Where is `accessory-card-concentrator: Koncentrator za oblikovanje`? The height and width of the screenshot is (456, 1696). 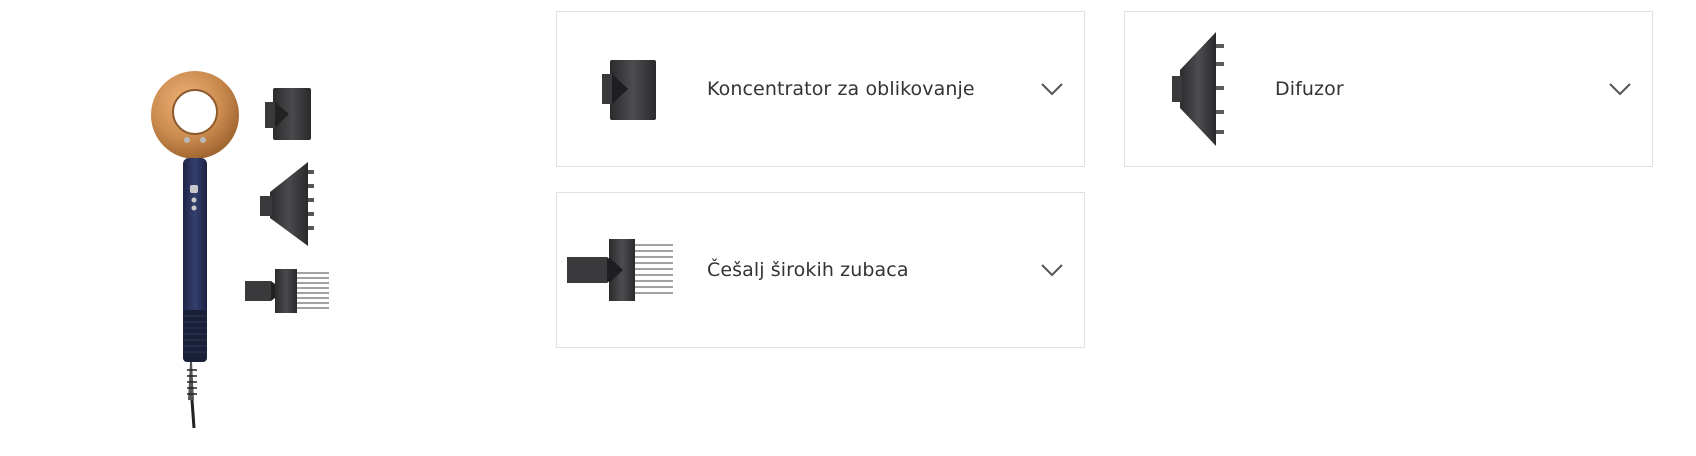 accessory-card-concentrator: Koncentrator za oblikovanje is located at coordinates (820, 89).